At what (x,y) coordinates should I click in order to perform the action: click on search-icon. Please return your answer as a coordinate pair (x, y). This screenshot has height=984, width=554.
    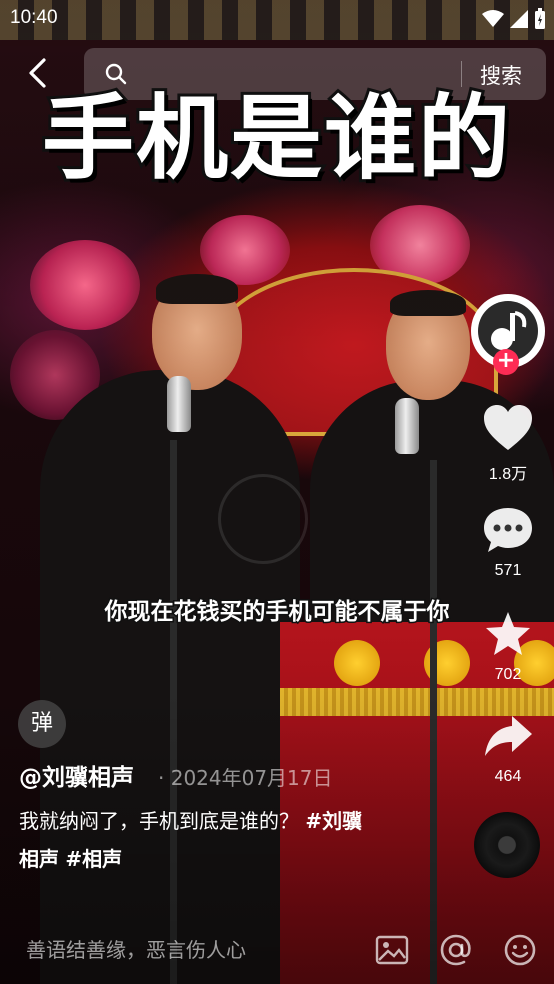
    Looking at the image, I should click on (116, 74).